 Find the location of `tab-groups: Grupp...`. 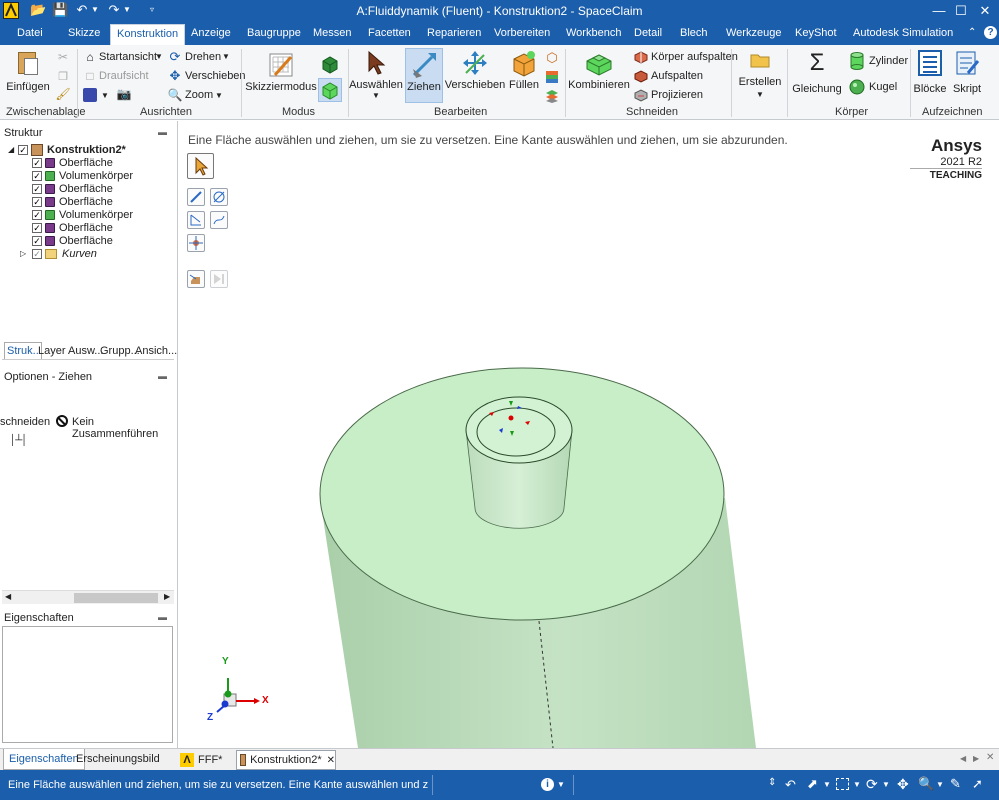

tab-groups: Grupp... is located at coordinates (120, 351).